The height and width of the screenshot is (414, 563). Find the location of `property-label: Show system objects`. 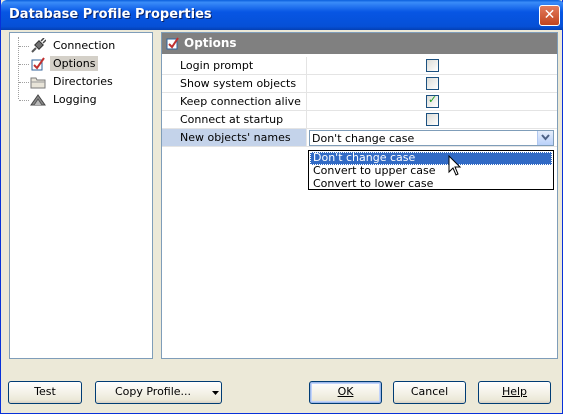

property-label: Show system objects is located at coordinates (238, 83).